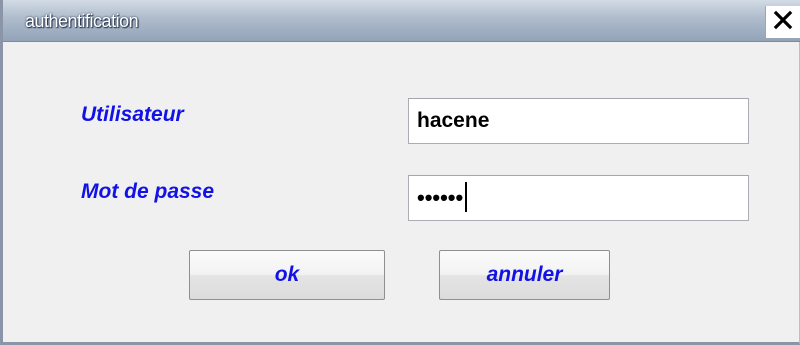 The width and height of the screenshot is (800, 345). I want to click on password-value: ••••••, so click(440, 197).